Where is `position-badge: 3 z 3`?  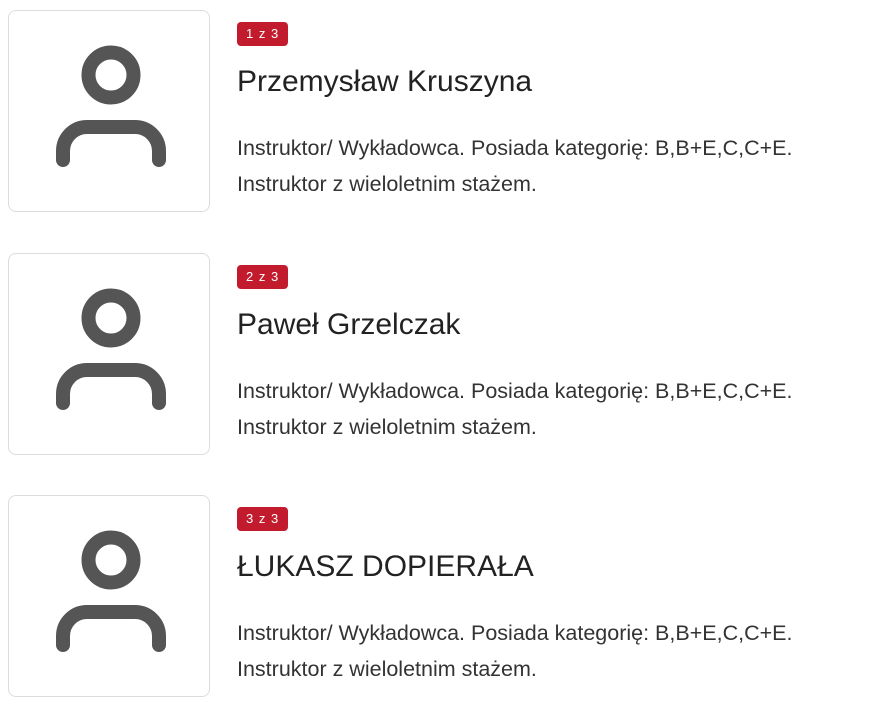
position-badge: 3 z 3 is located at coordinates (263, 519).